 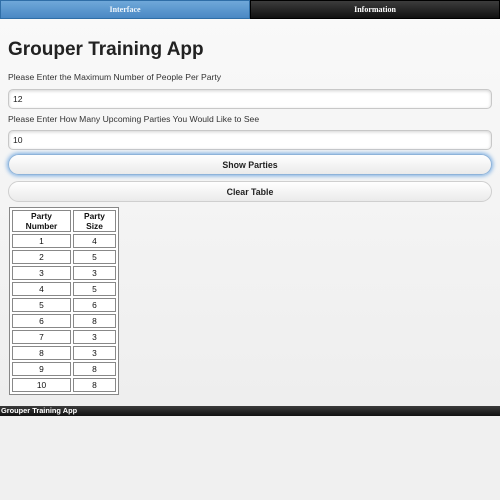 What do you see at coordinates (106, 49) in the screenshot?
I see `page-title: Grouper Training App` at bounding box center [106, 49].